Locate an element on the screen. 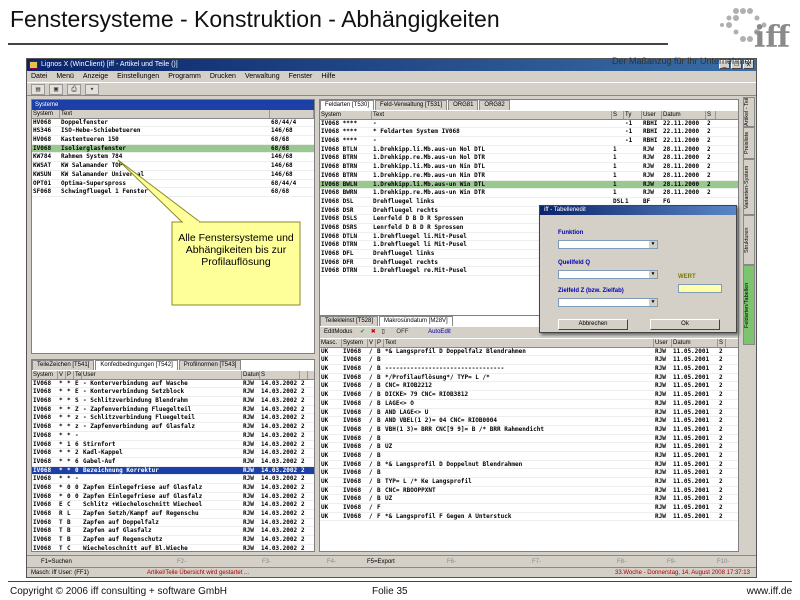  target-field-select: ▼ is located at coordinates (608, 302).